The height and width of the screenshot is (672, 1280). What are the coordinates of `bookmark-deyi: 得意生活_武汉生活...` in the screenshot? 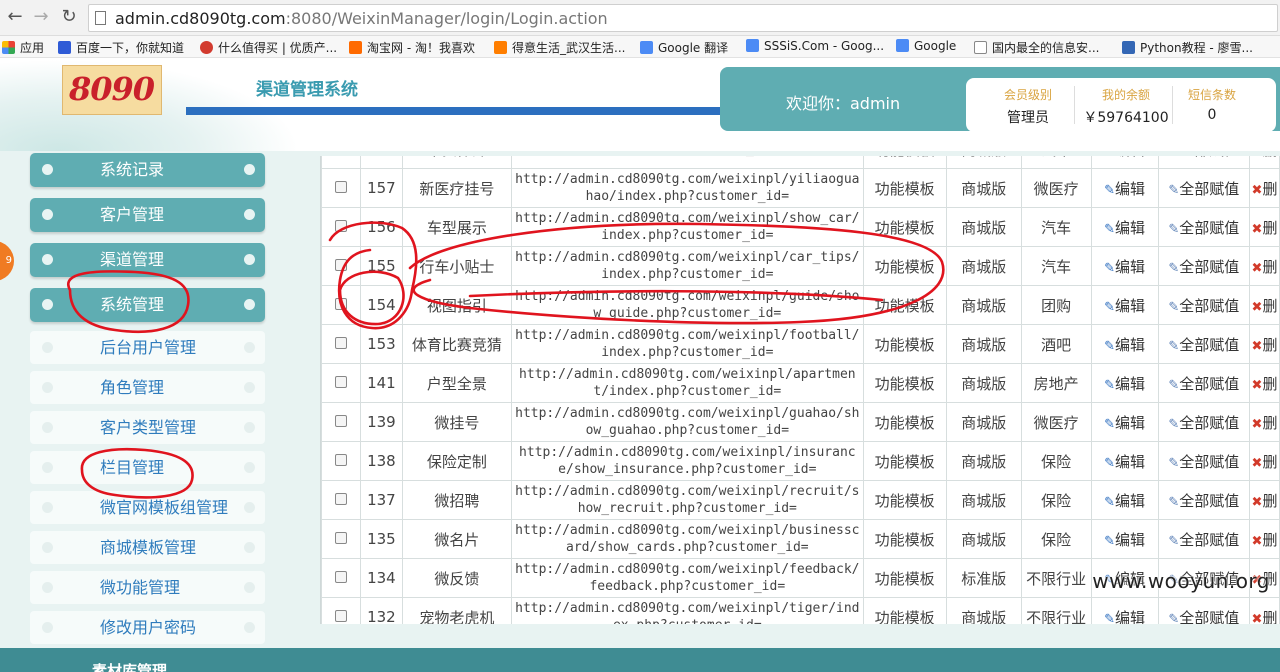 It's located at (559, 47).